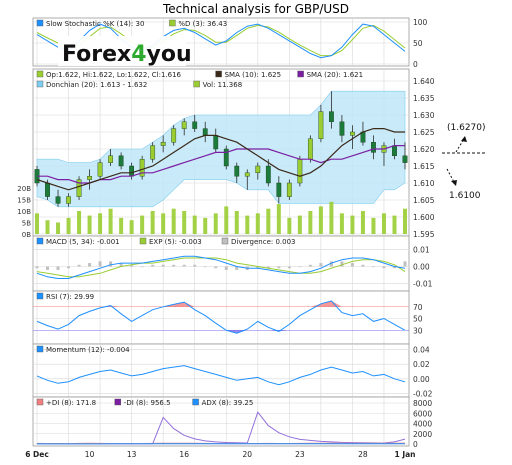  I want to click on legend-label: Slow Stochastic %K (14): 30, so click(95, 24).